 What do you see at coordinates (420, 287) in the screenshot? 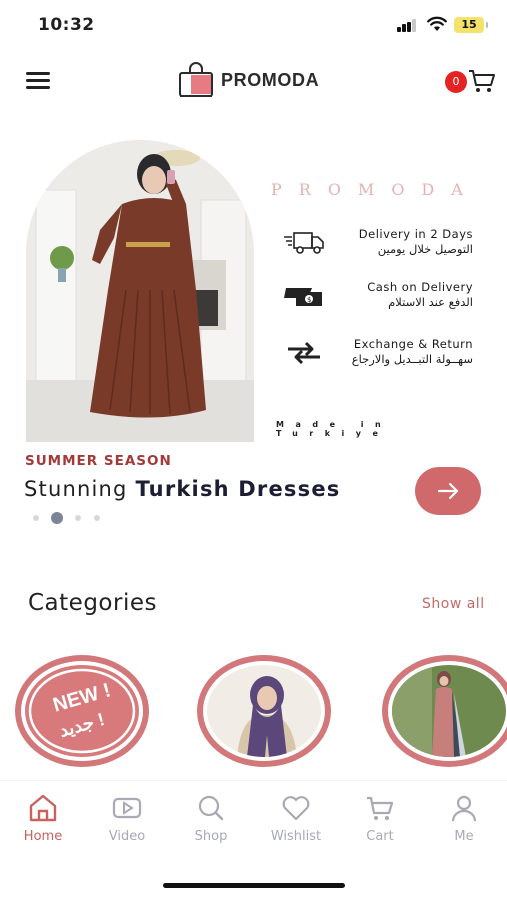
I see `feature-cash-en: Cash on Delivery` at bounding box center [420, 287].